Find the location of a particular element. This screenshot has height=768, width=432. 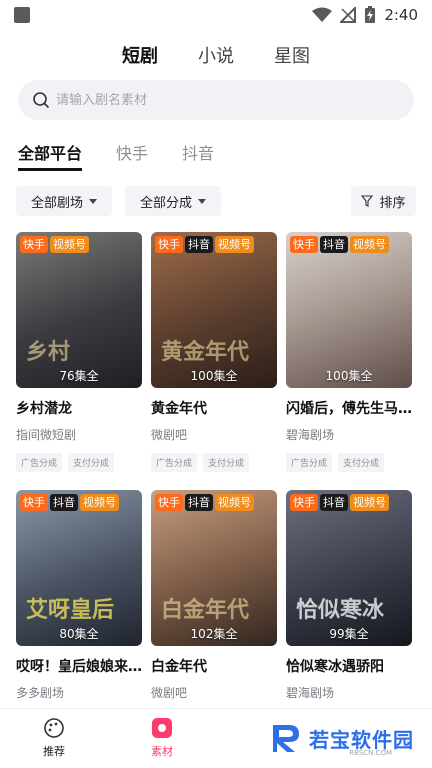

palette-icon is located at coordinates (54, 728).